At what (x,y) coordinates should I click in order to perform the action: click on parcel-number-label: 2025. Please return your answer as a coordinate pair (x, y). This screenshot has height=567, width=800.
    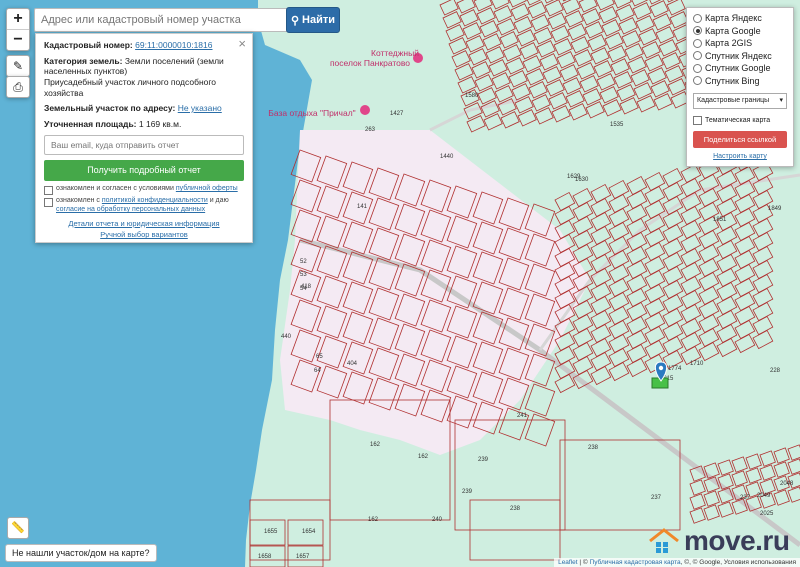
    Looking at the image, I should click on (767, 514).